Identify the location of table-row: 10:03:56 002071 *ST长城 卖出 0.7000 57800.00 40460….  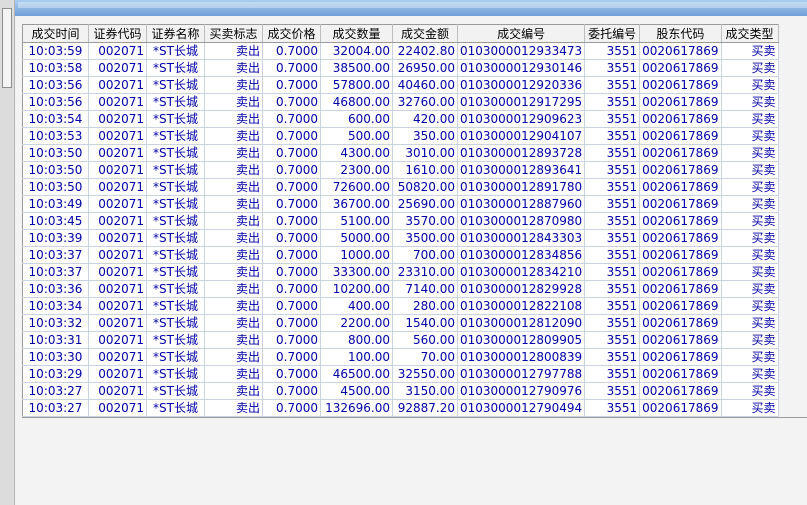
(400, 85).